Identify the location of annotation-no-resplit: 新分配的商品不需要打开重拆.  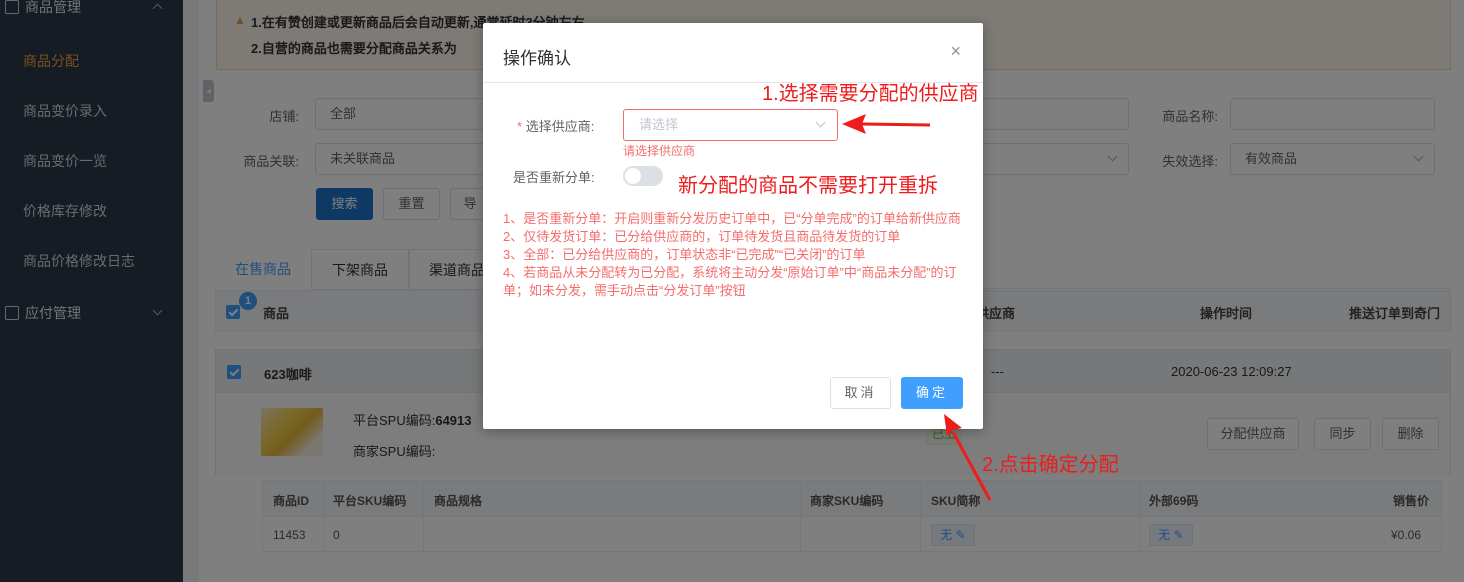
(808, 186).